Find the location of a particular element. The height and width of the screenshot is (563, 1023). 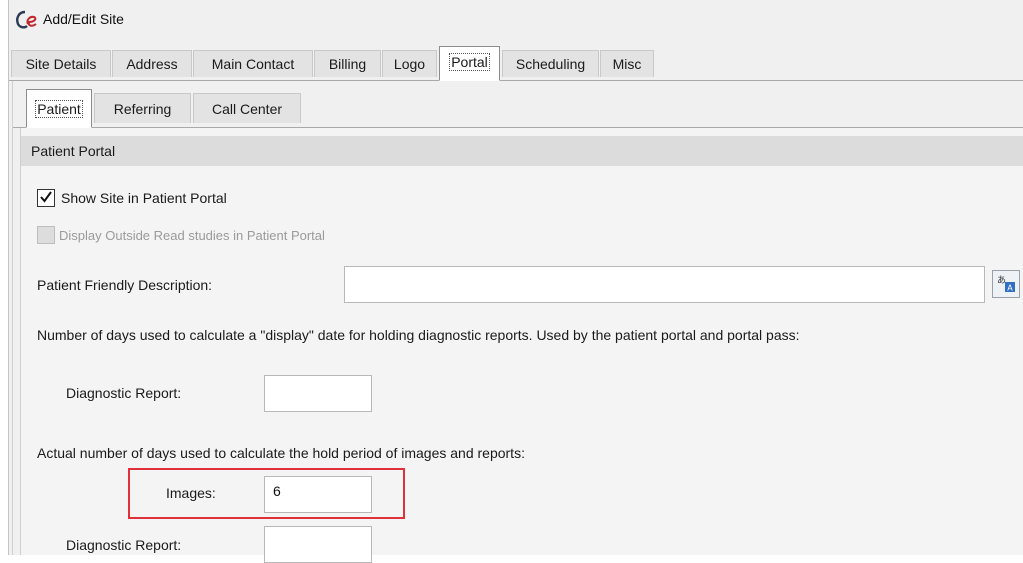

tab-site-details: Site Details is located at coordinates (61, 63).